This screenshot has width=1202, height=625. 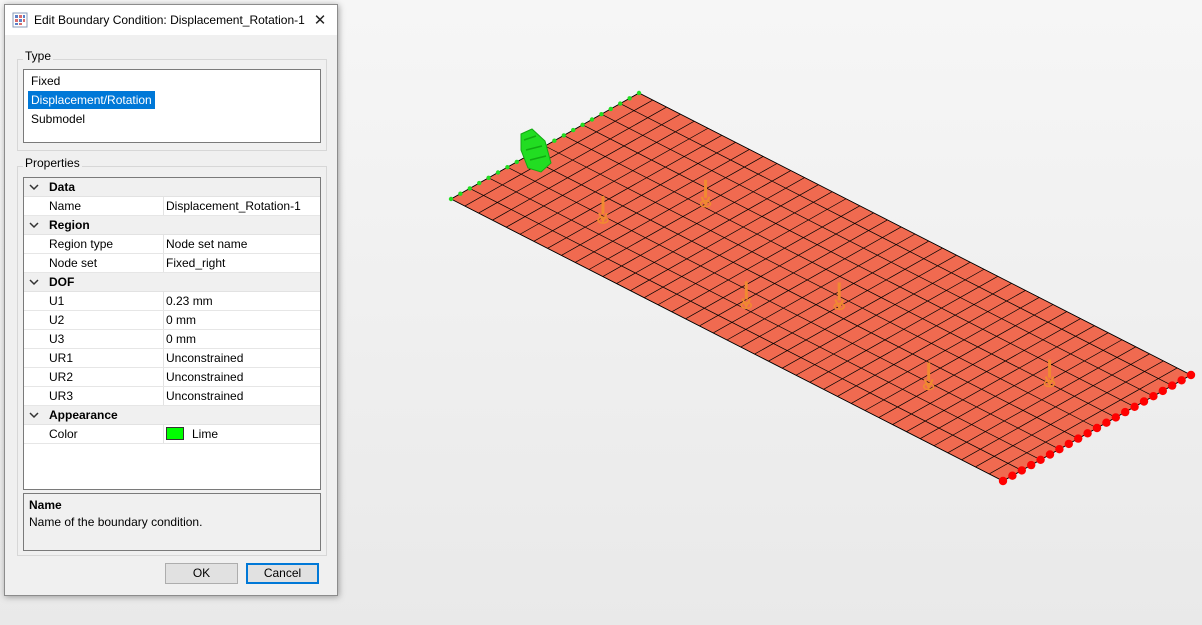 What do you see at coordinates (204, 358) in the screenshot?
I see `property-value-ur1: Unconstrained` at bounding box center [204, 358].